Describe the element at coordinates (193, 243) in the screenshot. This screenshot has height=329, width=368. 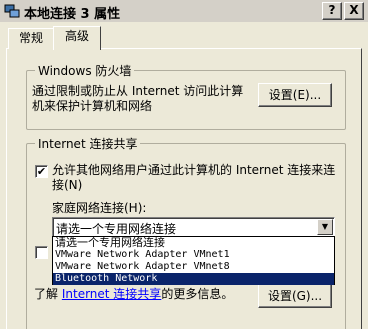
I see `dropdown-option: 请选一个专用网络连接` at that location.